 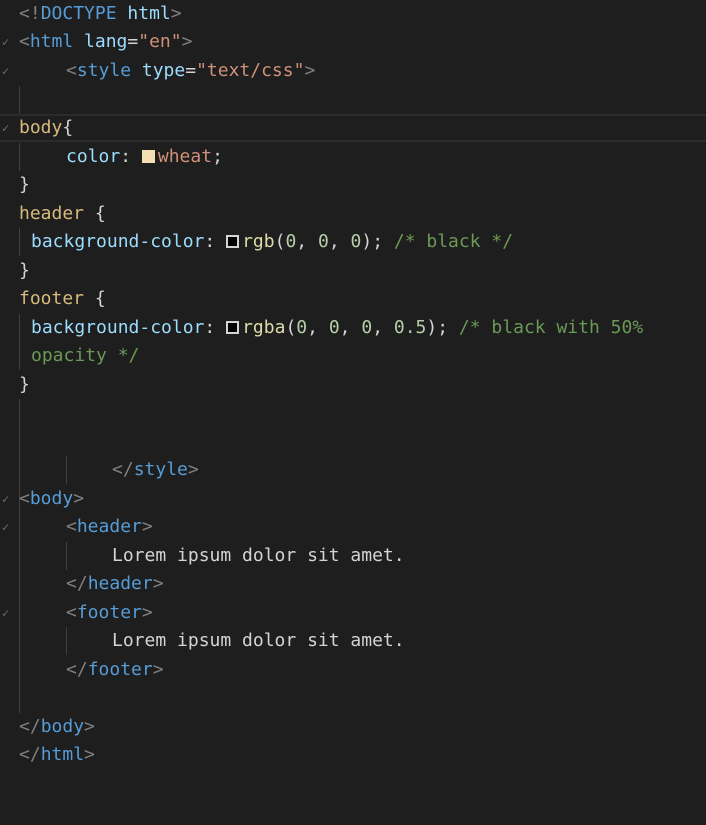 I want to click on token: /* black */, so click(x=453, y=241).